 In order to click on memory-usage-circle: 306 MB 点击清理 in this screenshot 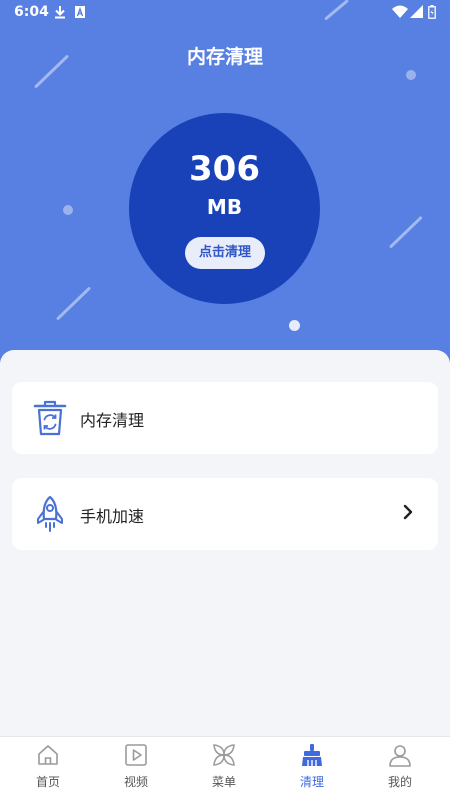, I will do `click(224, 208)`.